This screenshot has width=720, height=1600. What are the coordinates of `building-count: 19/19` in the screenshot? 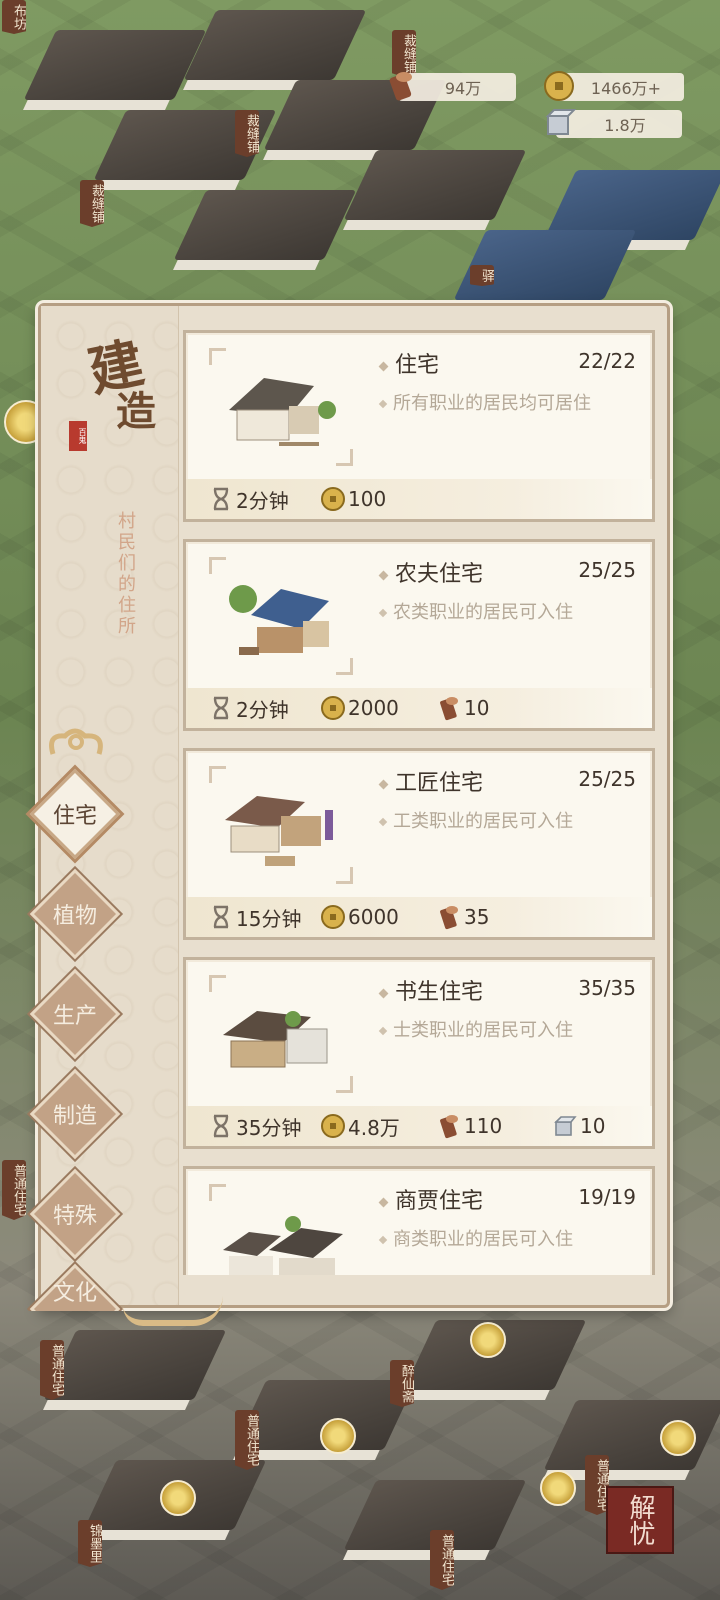 It's located at (607, 1197).